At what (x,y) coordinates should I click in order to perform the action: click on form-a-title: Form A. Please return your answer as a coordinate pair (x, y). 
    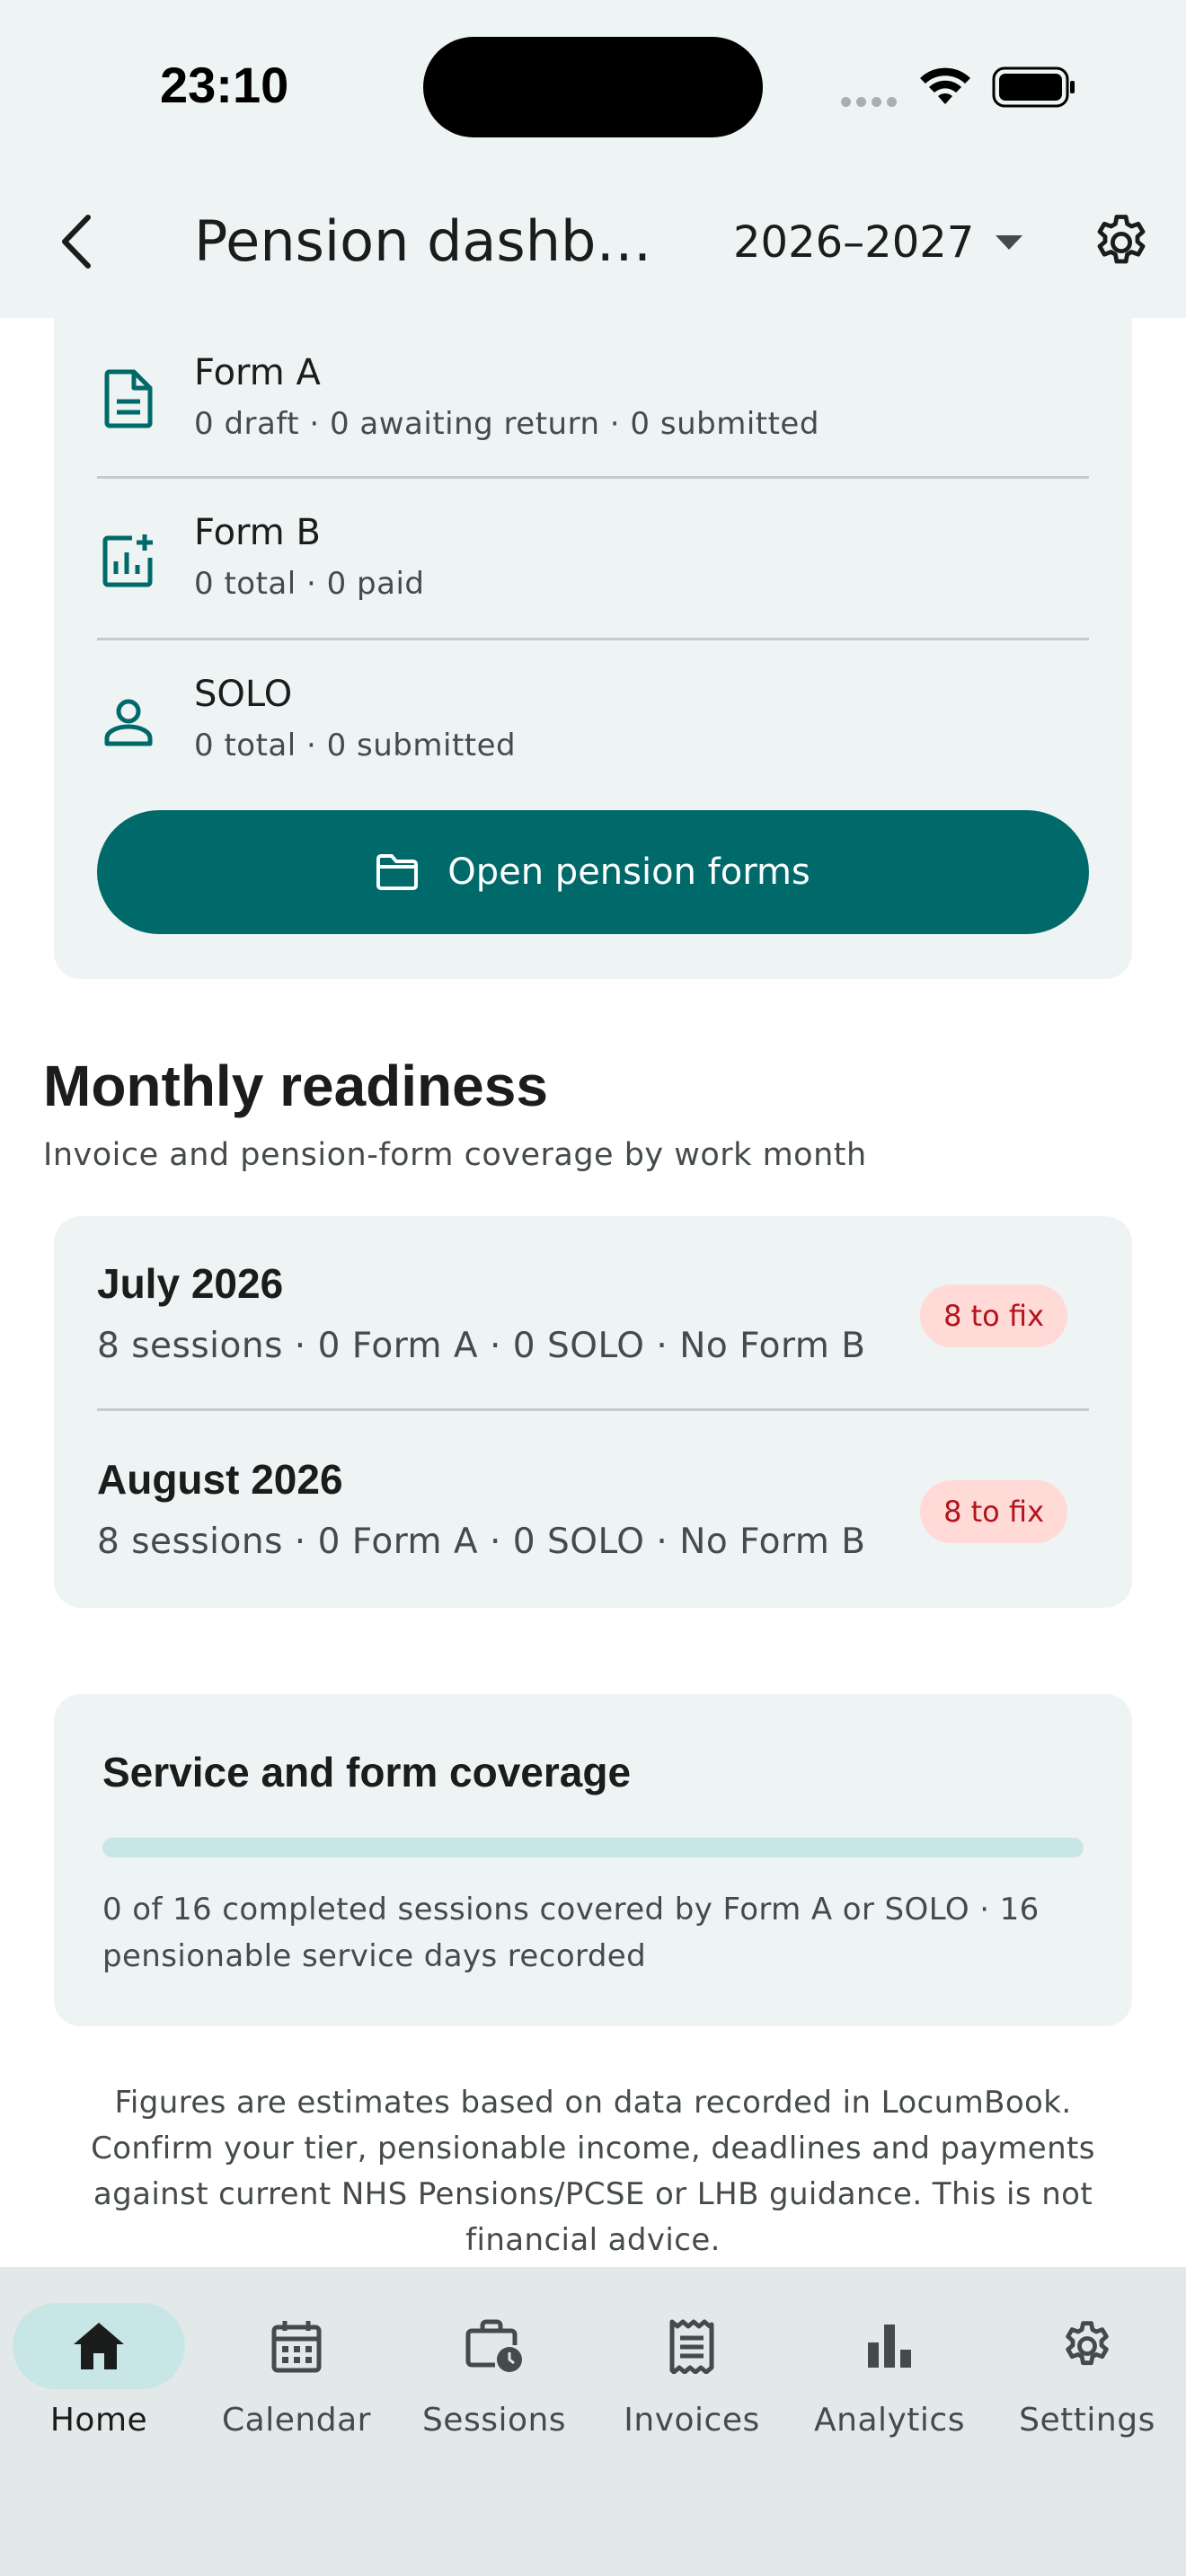
    Looking at the image, I should click on (257, 372).